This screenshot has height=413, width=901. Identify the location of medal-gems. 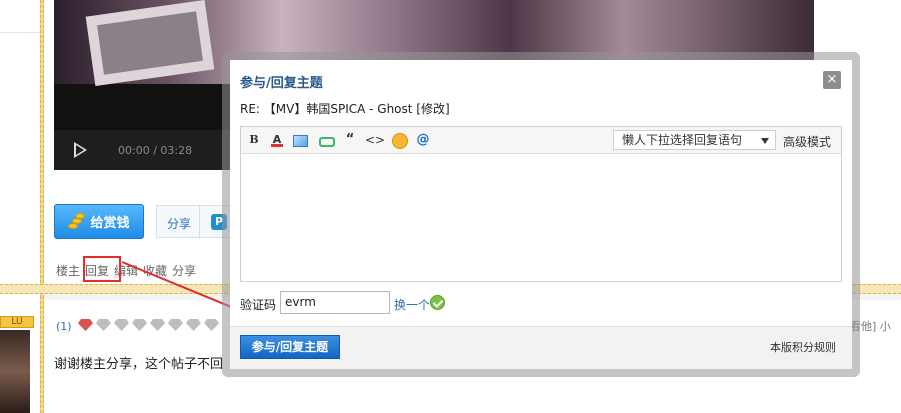
(148, 325).